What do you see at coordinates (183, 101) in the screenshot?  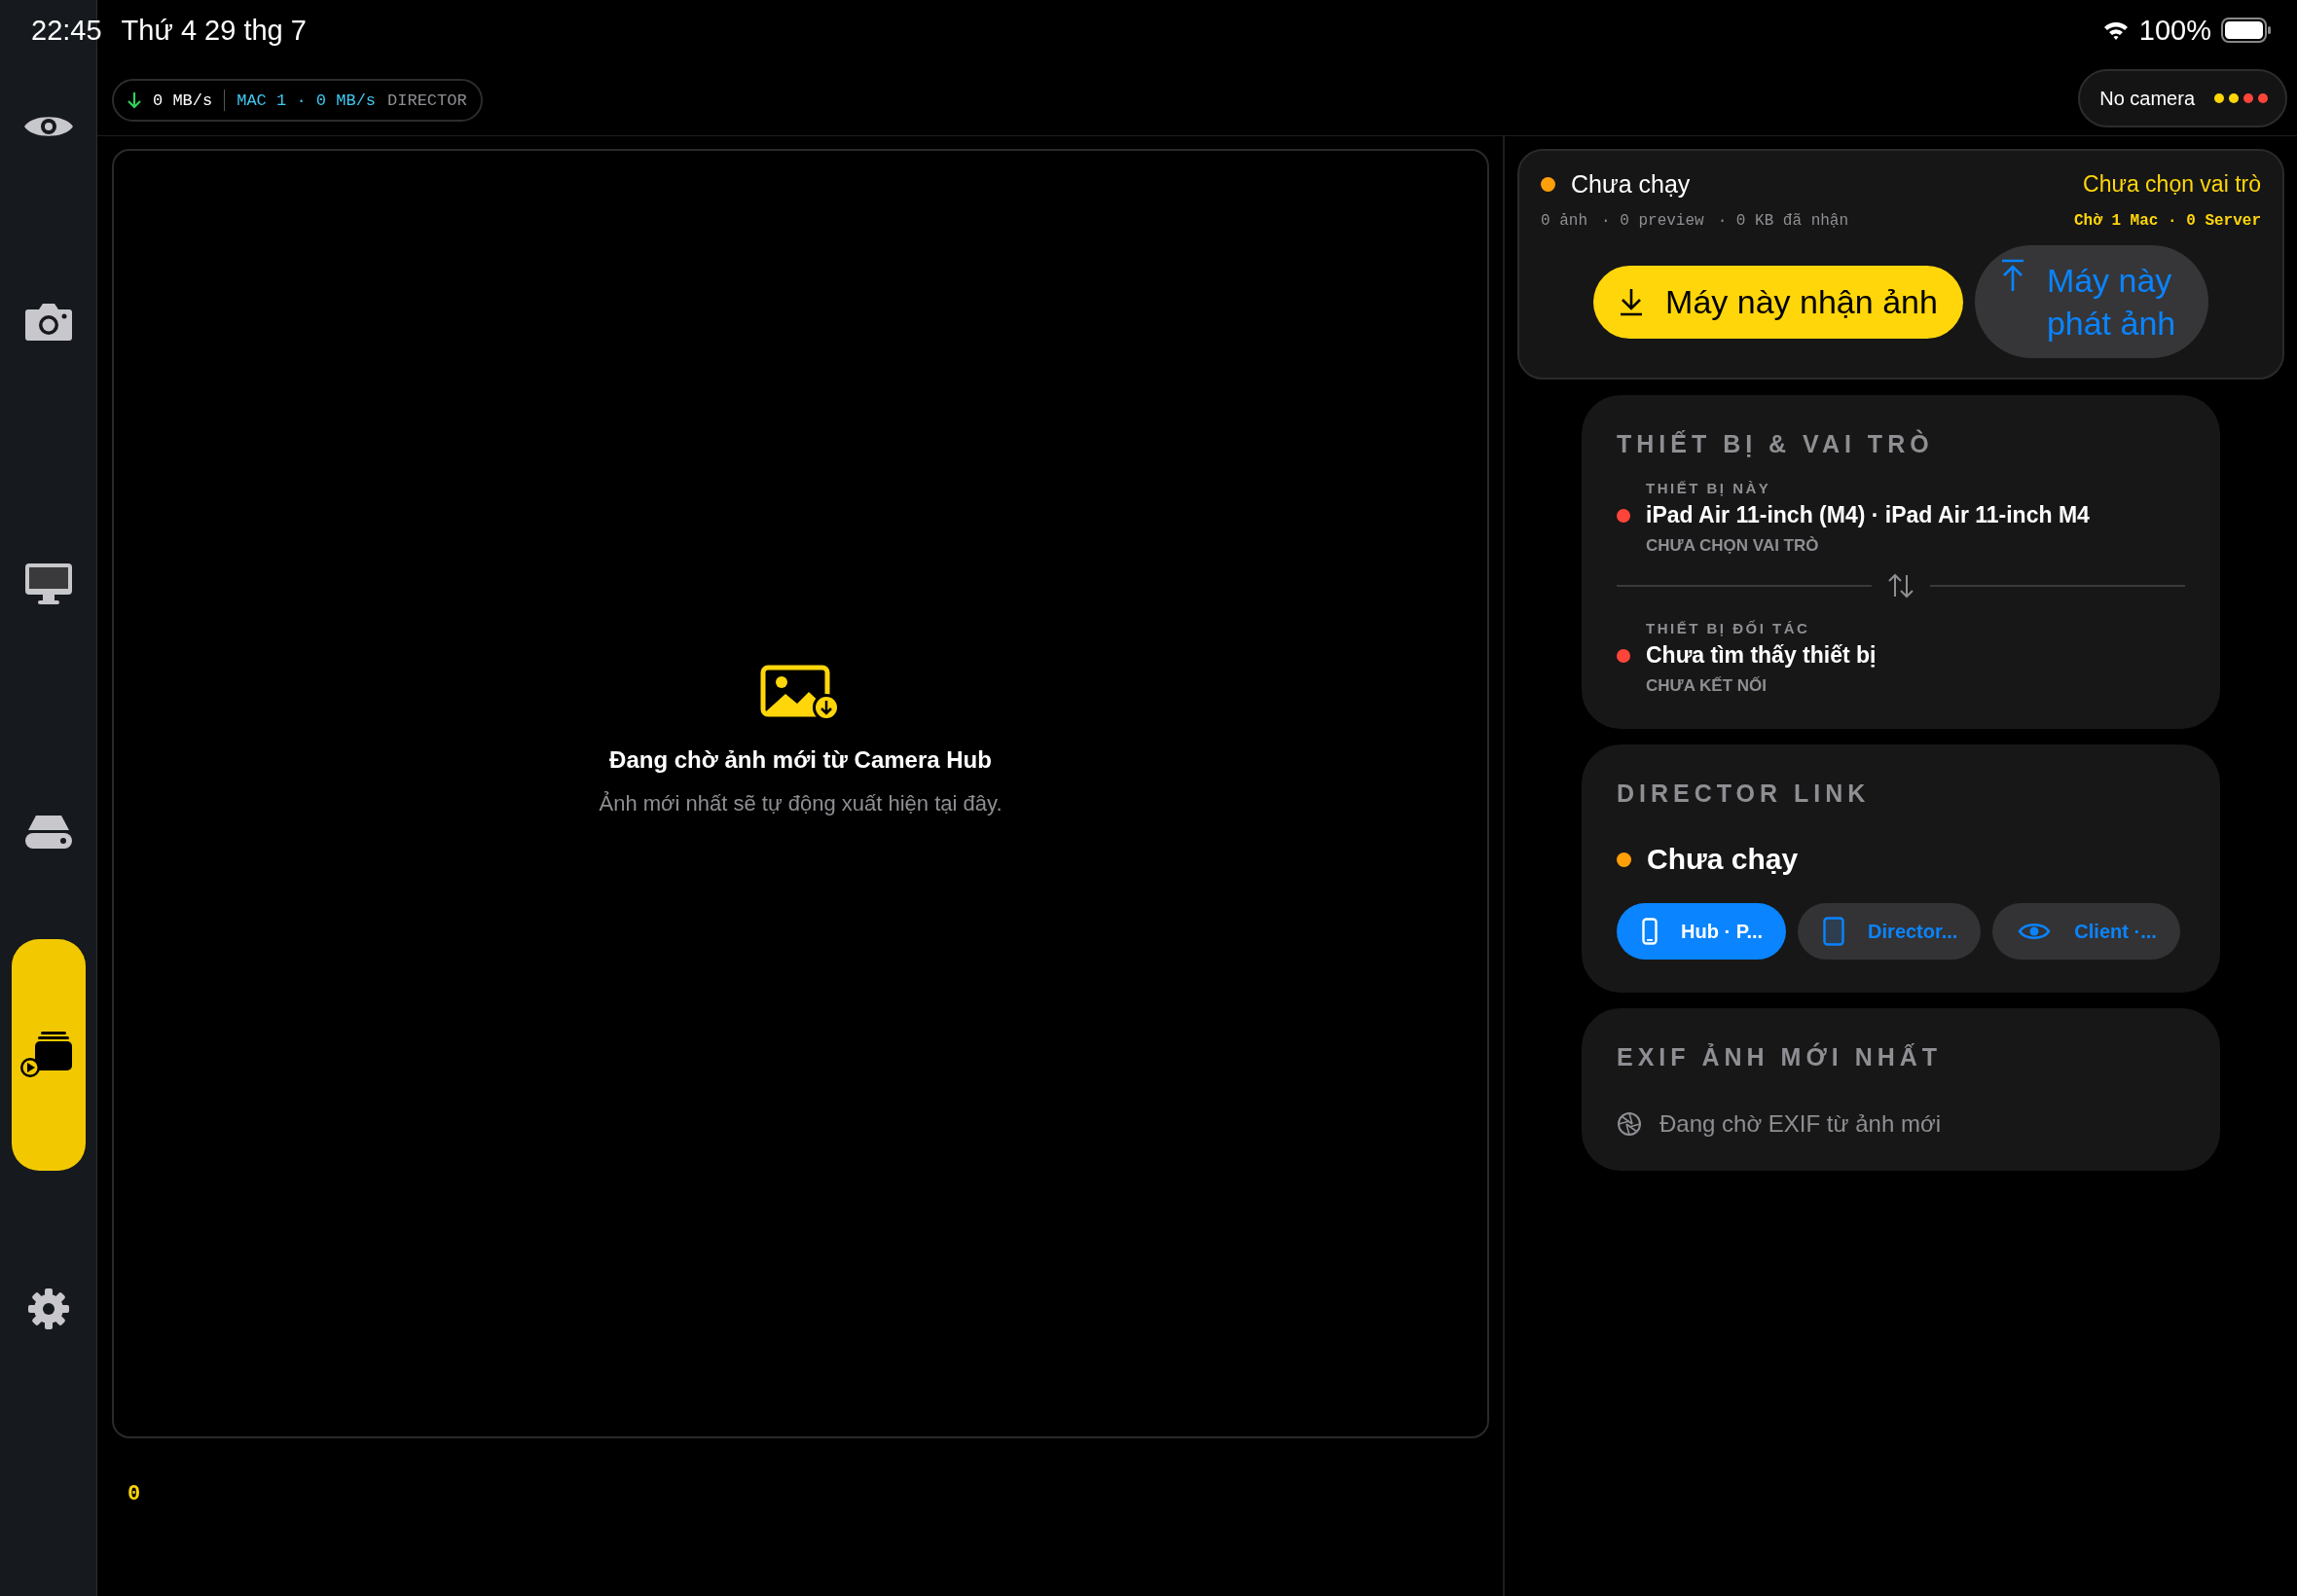 I see `download-rate: 0 MB/s` at bounding box center [183, 101].